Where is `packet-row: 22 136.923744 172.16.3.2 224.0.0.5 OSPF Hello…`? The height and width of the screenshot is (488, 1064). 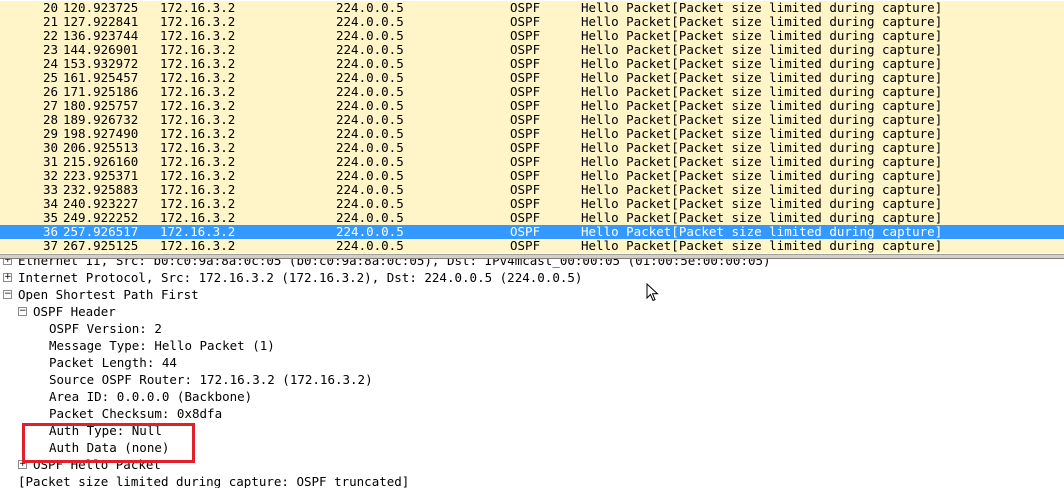
packet-row: 22 136.923744 172.16.3.2 224.0.0.5 OSPF Hello… is located at coordinates (532, 36).